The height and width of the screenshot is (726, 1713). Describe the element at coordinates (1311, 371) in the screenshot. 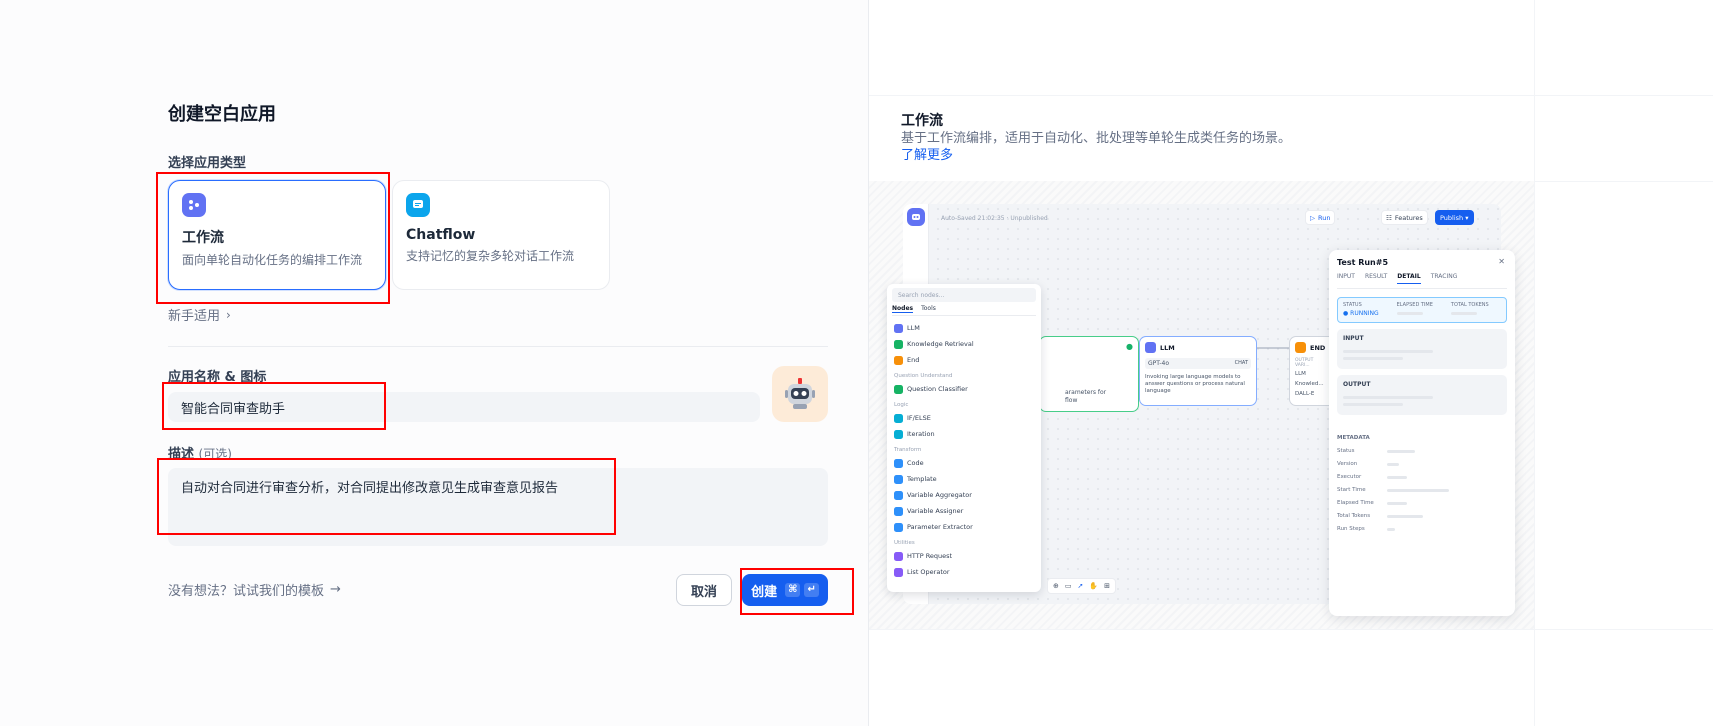

I see `end-node: END OUTPUT VARI... LLM Knowled... DALL-E` at that location.